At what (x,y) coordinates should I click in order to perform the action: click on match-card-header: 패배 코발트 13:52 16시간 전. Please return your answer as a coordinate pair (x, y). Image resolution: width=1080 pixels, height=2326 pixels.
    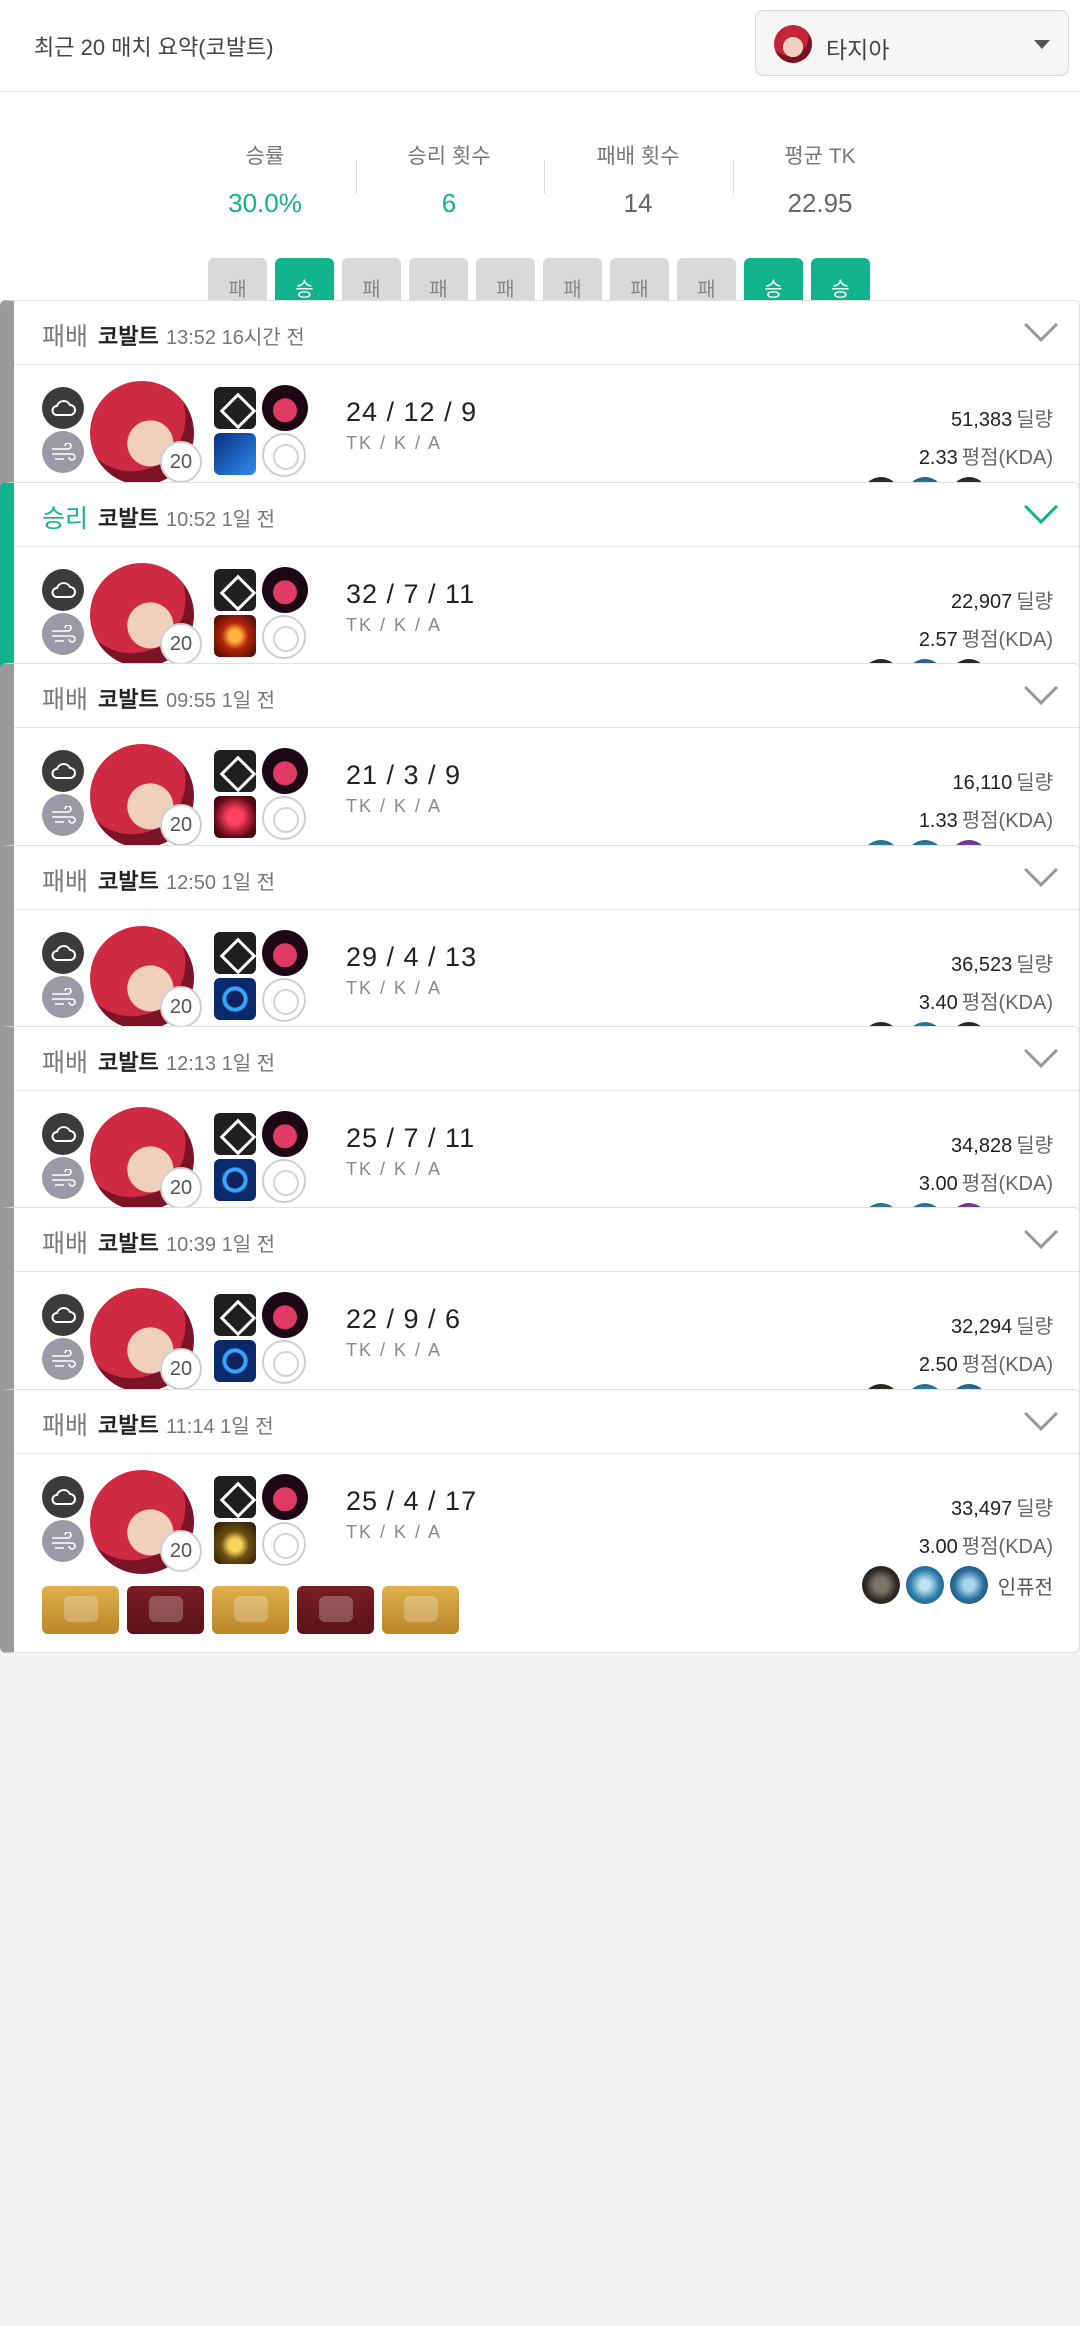
    Looking at the image, I should click on (546, 333).